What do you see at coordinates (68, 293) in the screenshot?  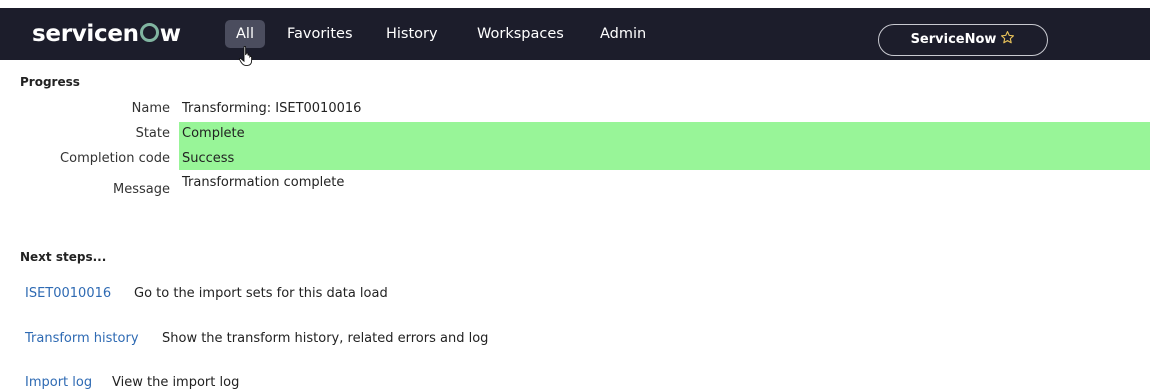 I see `import-set-link: ISET0010016` at bounding box center [68, 293].